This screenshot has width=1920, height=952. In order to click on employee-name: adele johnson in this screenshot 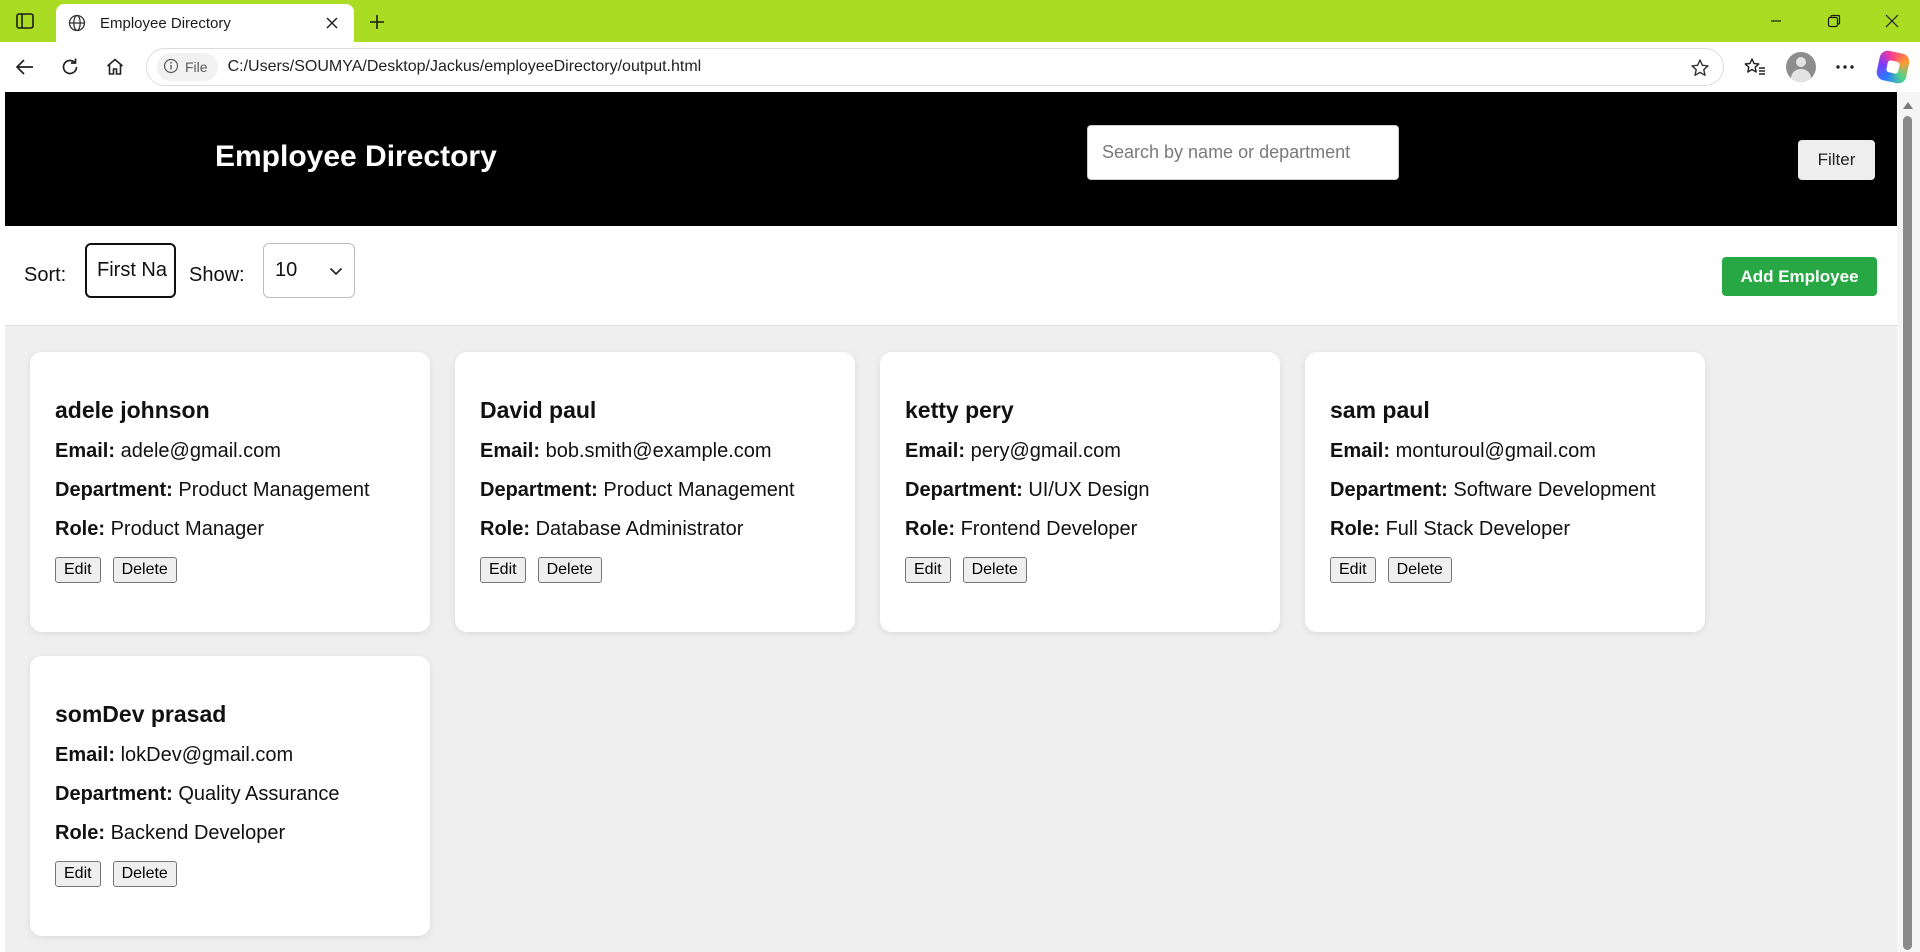, I will do `click(132, 410)`.